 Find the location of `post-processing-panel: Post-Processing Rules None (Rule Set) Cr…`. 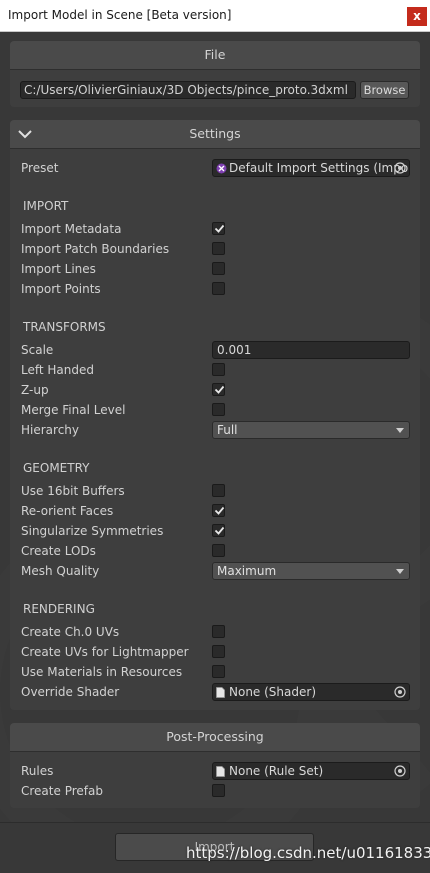

post-processing-panel: Post-Processing Rules None (Rule Set) Cr… is located at coordinates (215, 765).